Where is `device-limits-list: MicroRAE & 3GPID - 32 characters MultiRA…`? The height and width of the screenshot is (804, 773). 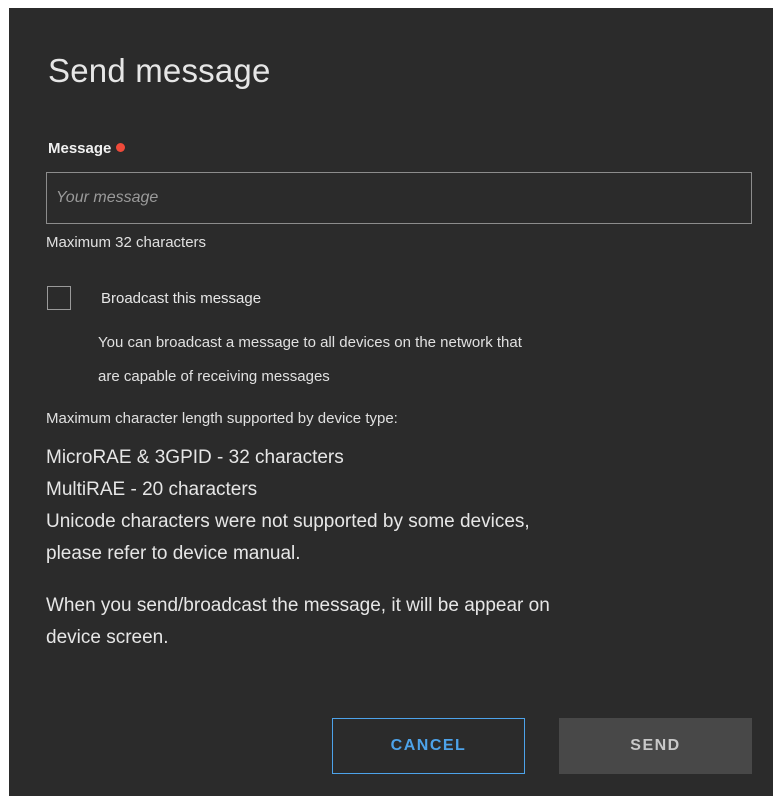 device-limits-list: MicroRAE & 3GPID - 32 characters MultiRA… is located at coordinates (396, 506).